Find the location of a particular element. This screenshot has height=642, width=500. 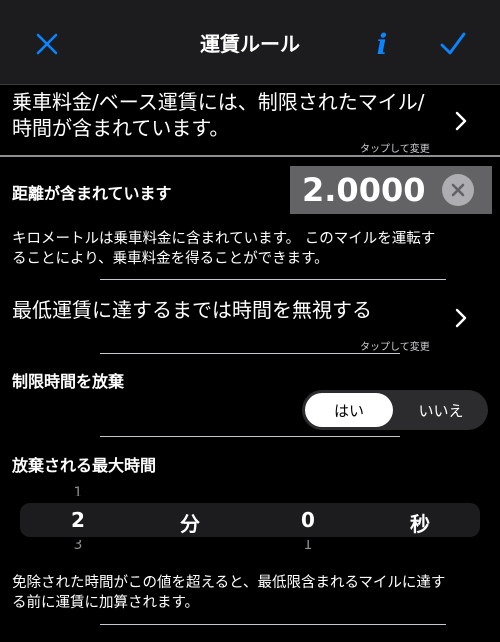

info-icon: i is located at coordinates (382, 44).